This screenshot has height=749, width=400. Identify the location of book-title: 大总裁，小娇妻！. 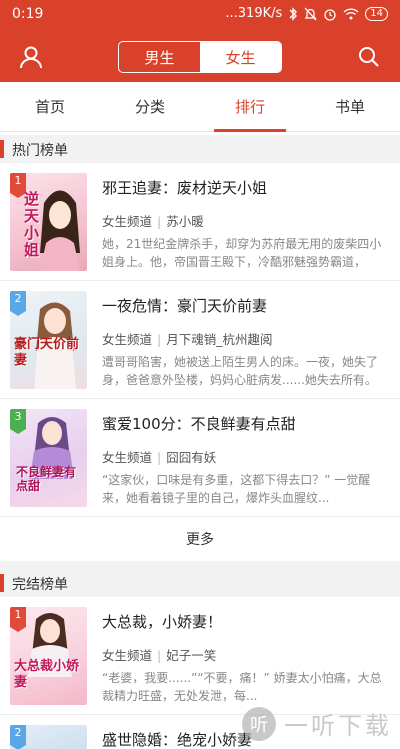
(162, 622).